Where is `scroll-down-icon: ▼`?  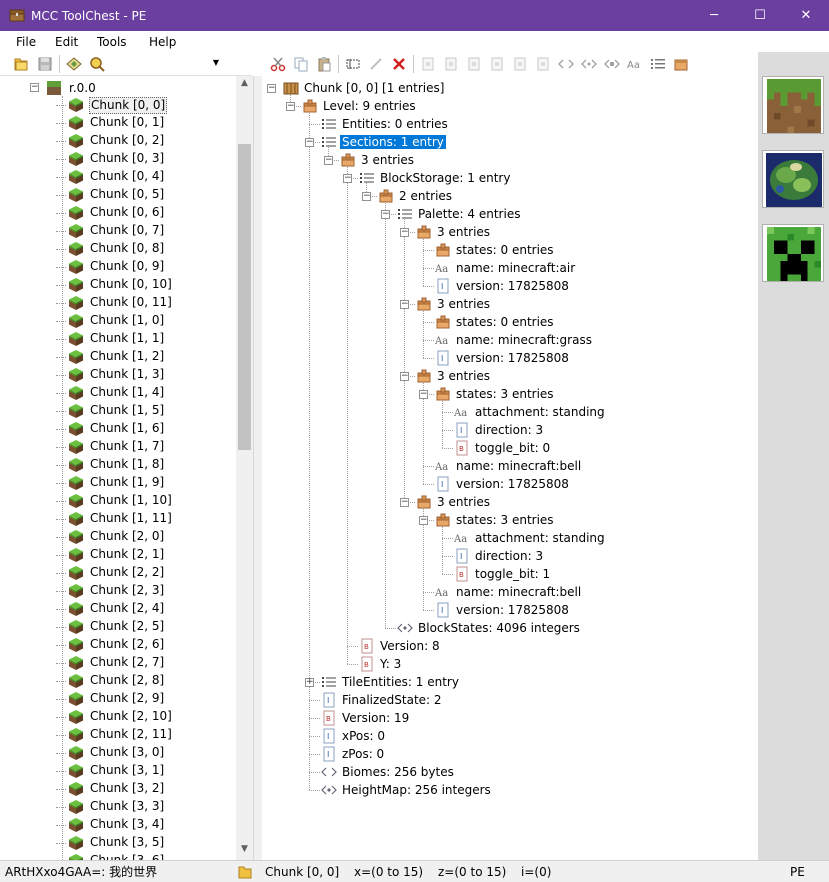 scroll-down-icon: ▼ is located at coordinates (244, 851).